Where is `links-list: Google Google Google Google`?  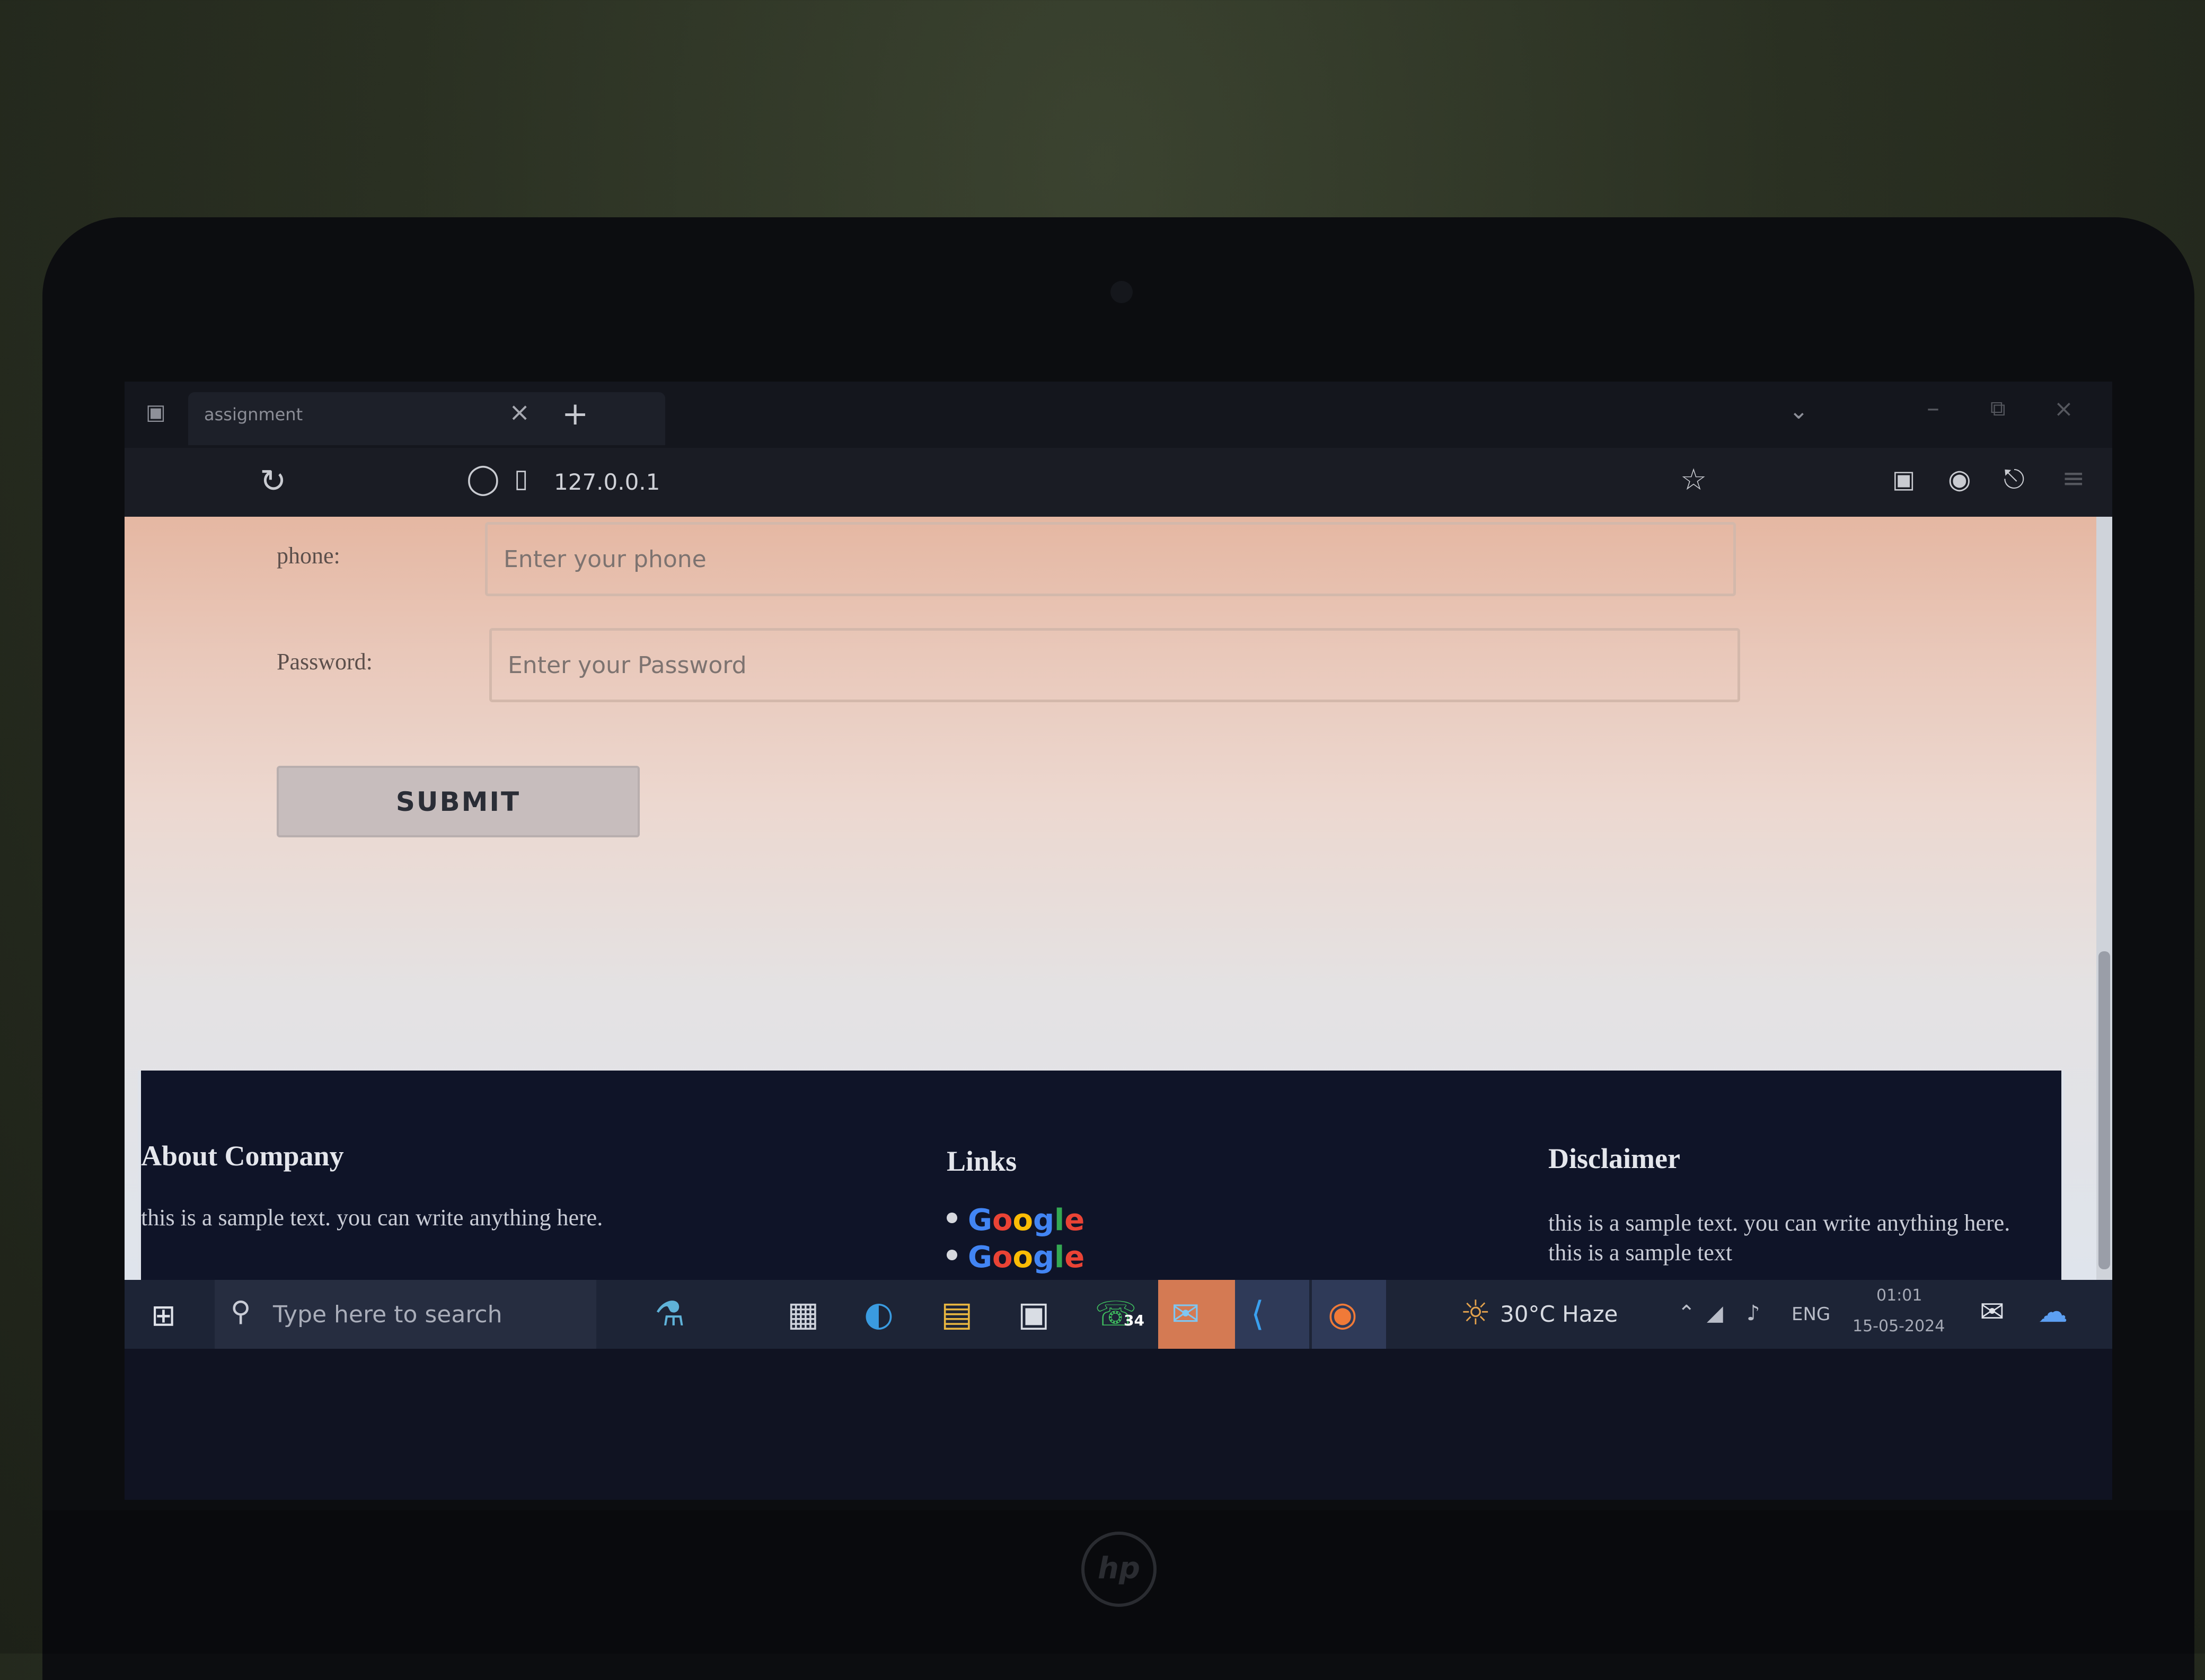
links-list: Google Google Google Google is located at coordinates (1037, 1241).